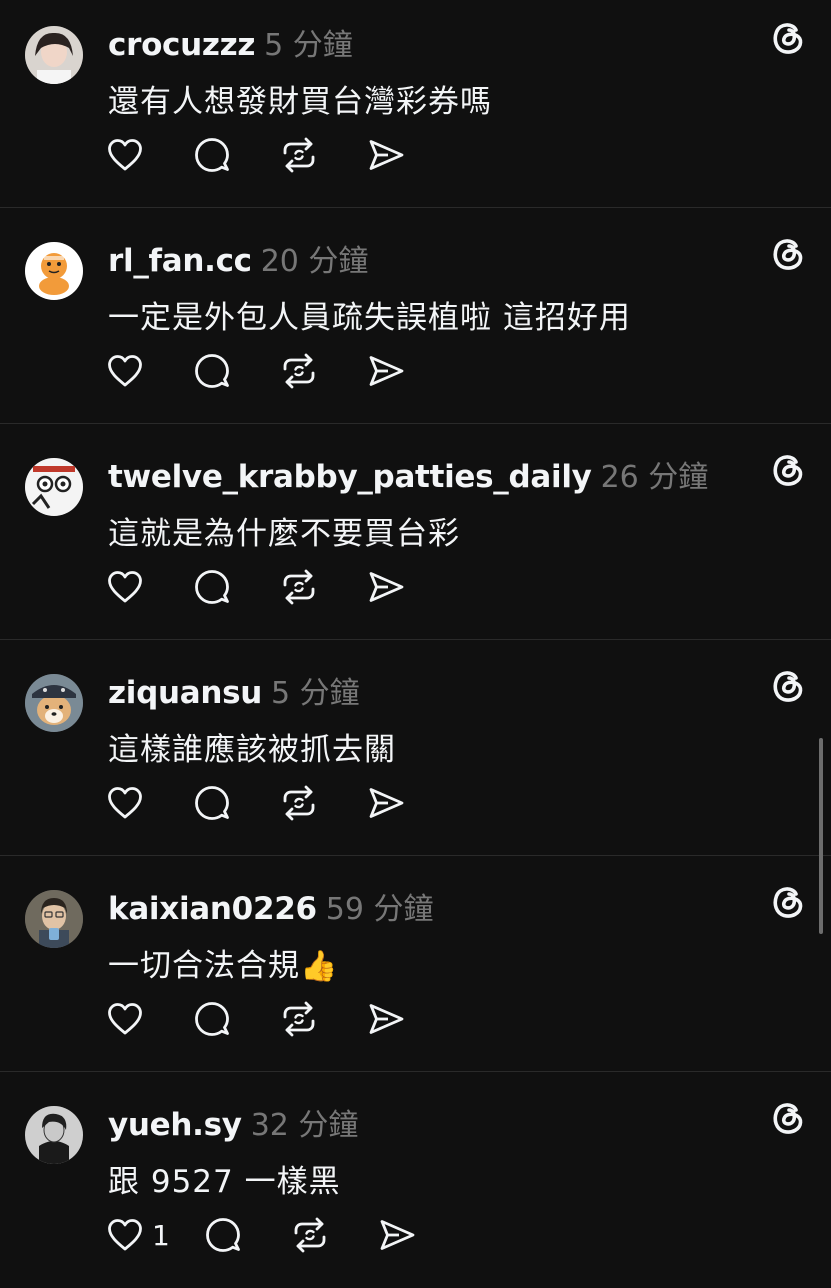  I want to click on post-header: kaixian0226 59 分鐘, so click(270, 906).